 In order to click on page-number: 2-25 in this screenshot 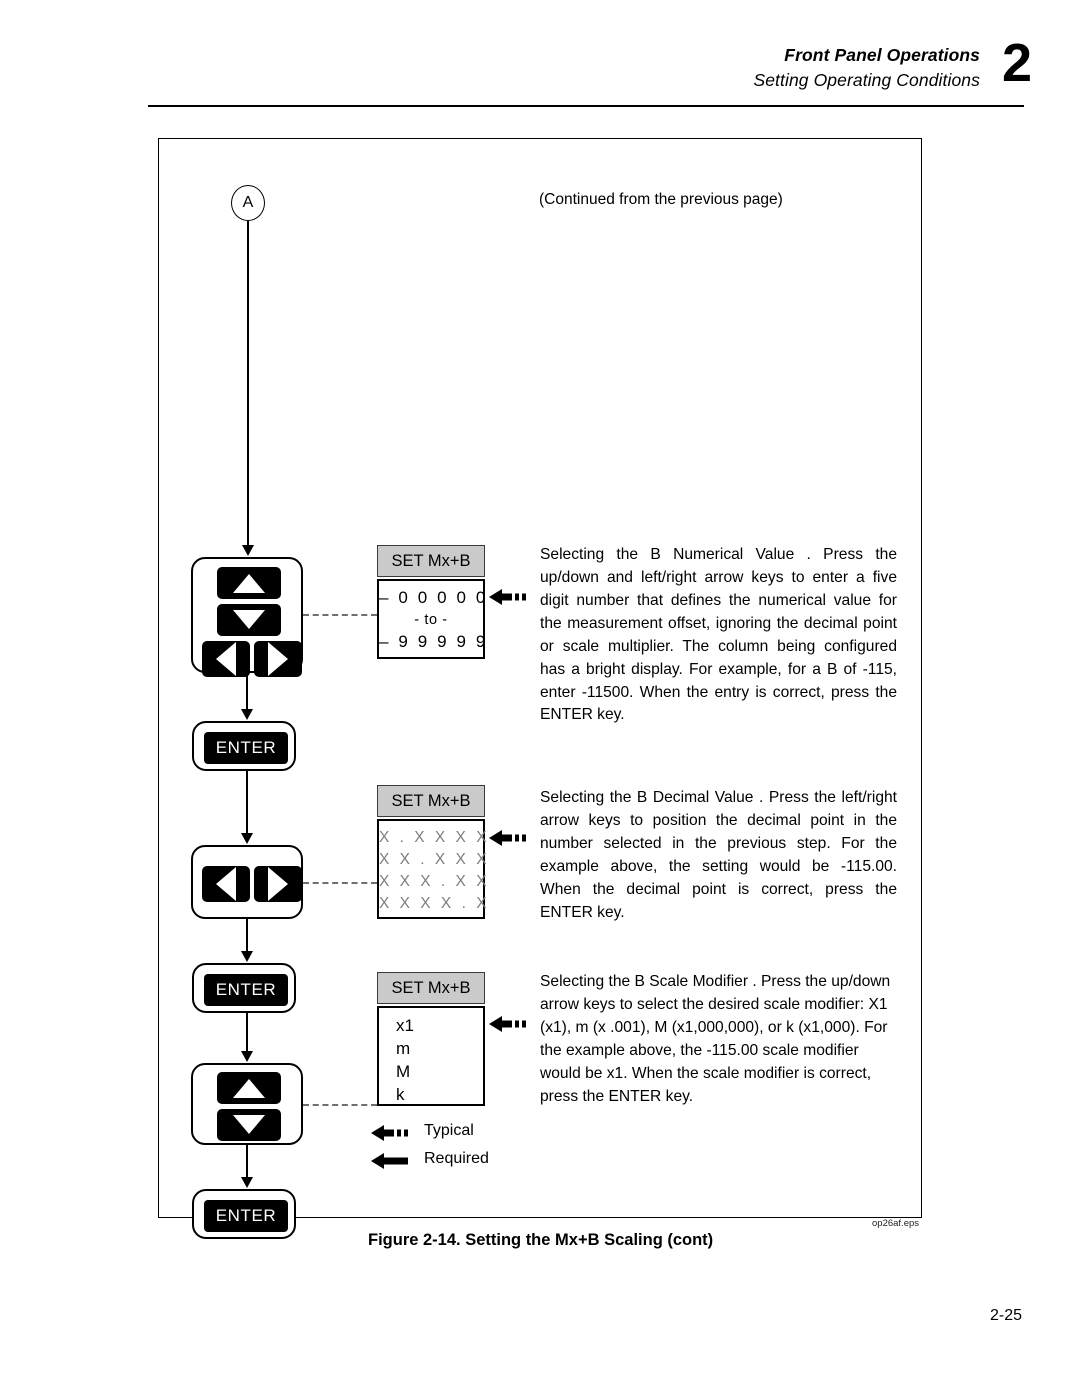, I will do `click(1005, 1315)`.